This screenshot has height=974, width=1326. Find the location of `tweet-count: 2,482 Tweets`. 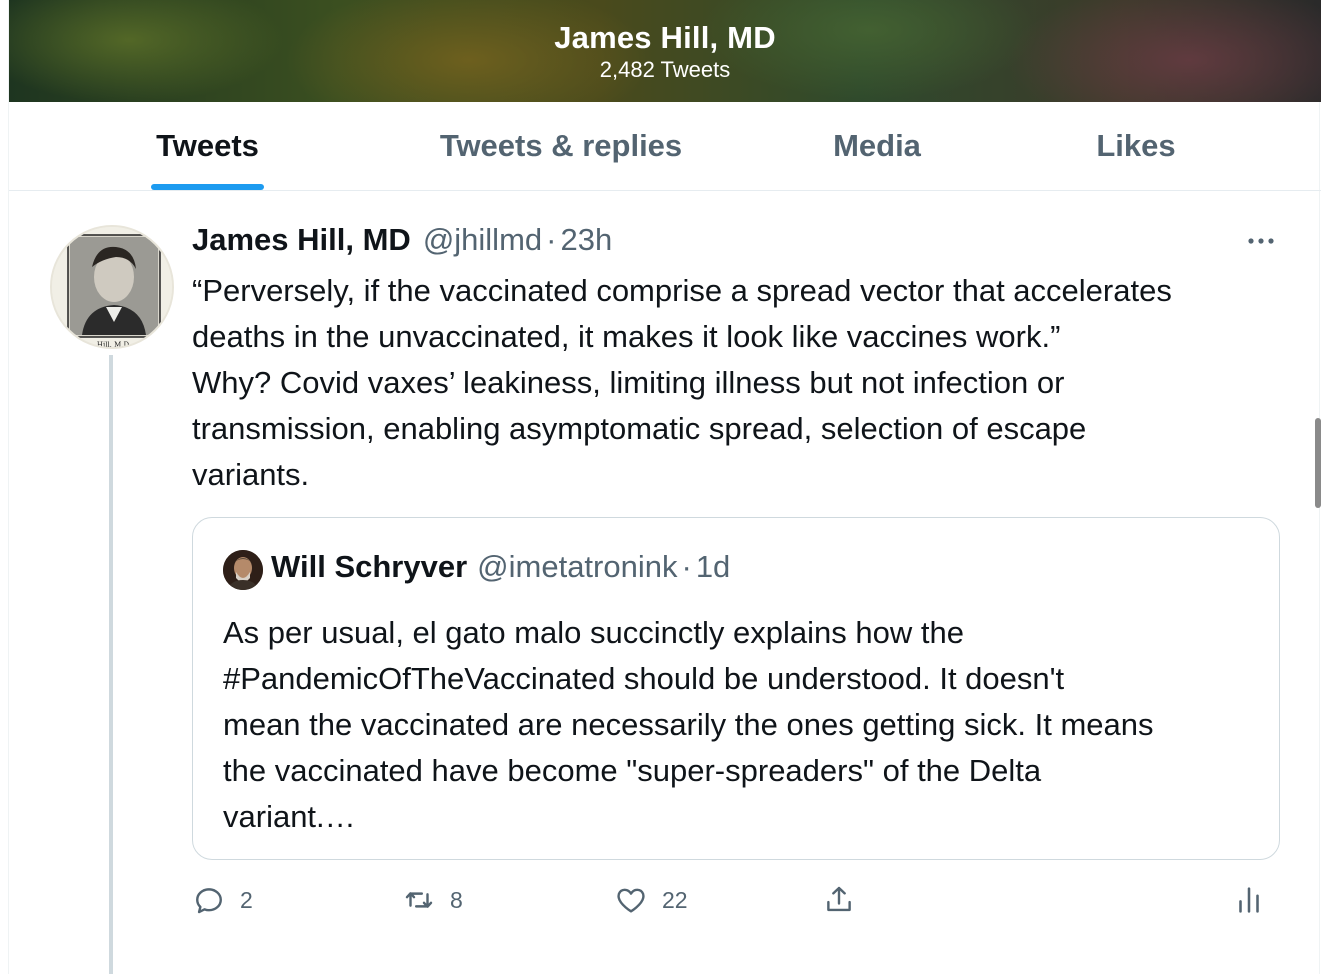

tweet-count: 2,482 Tweets is located at coordinates (665, 69).